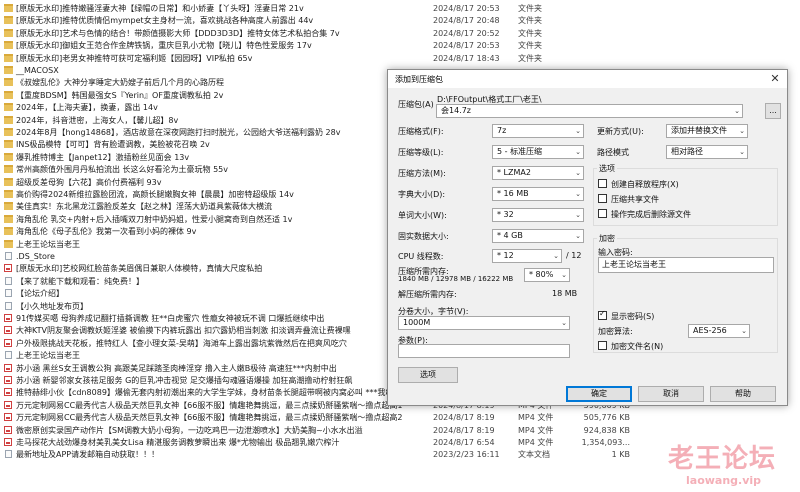 This screenshot has height=492, width=800. Describe the element at coordinates (686, 265) in the screenshot. I see `password-input: 上老王论坛当老王` at that location.